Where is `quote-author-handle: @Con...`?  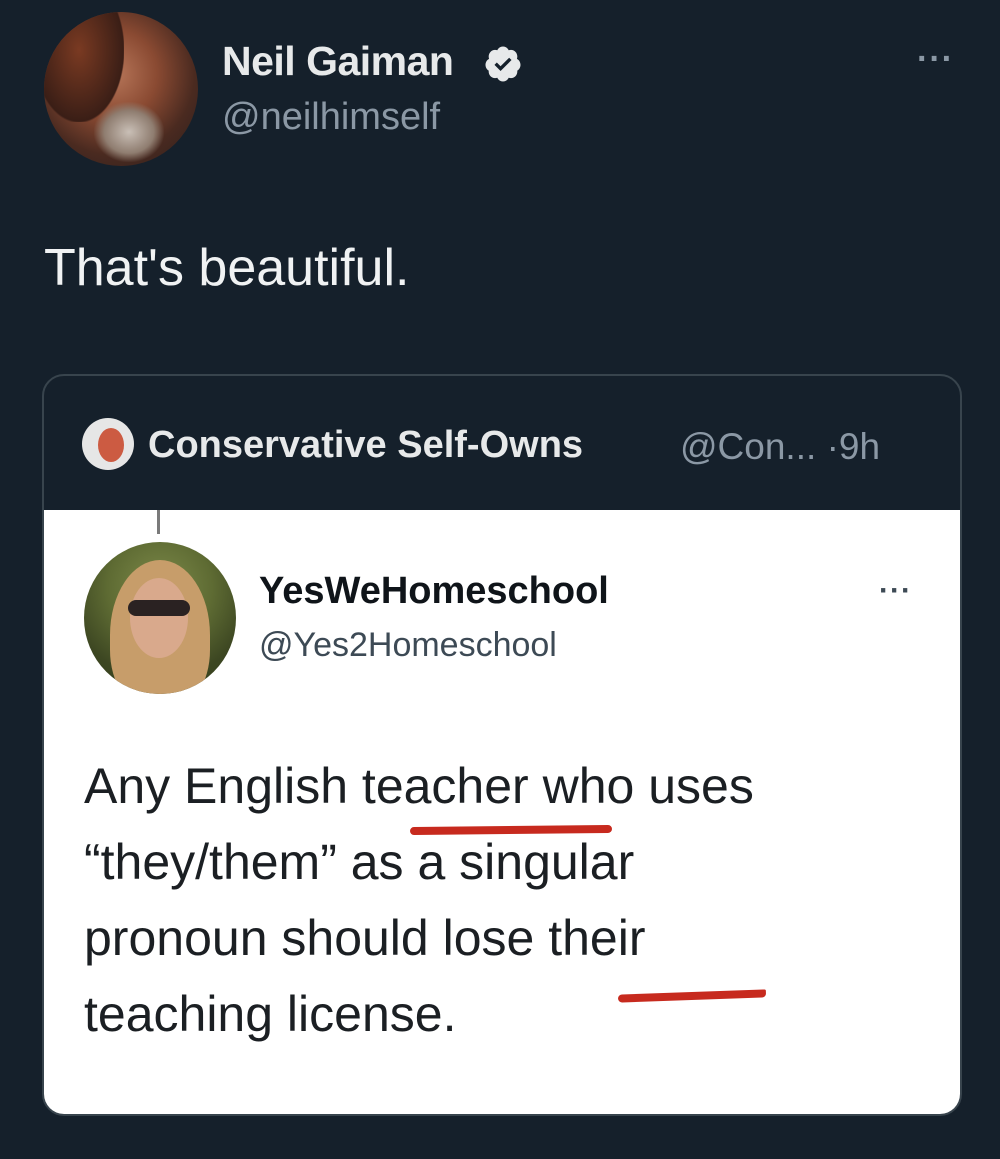 quote-author-handle: @Con... is located at coordinates (748, 446).